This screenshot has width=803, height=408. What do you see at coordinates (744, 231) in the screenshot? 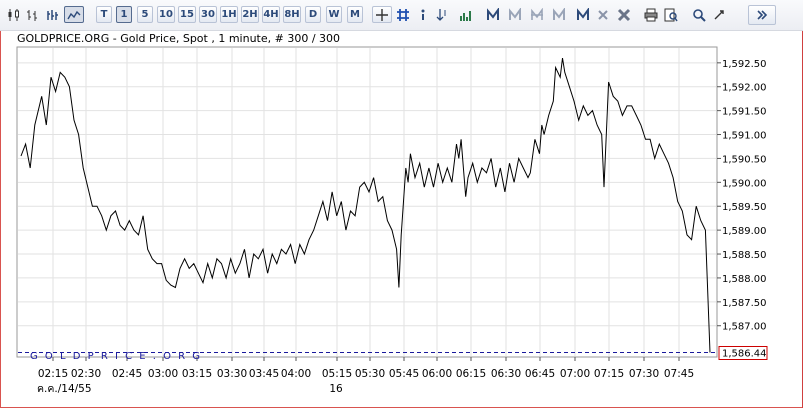
I see `y-tick-label: 1,589.00` at bounding box center [744, 231].